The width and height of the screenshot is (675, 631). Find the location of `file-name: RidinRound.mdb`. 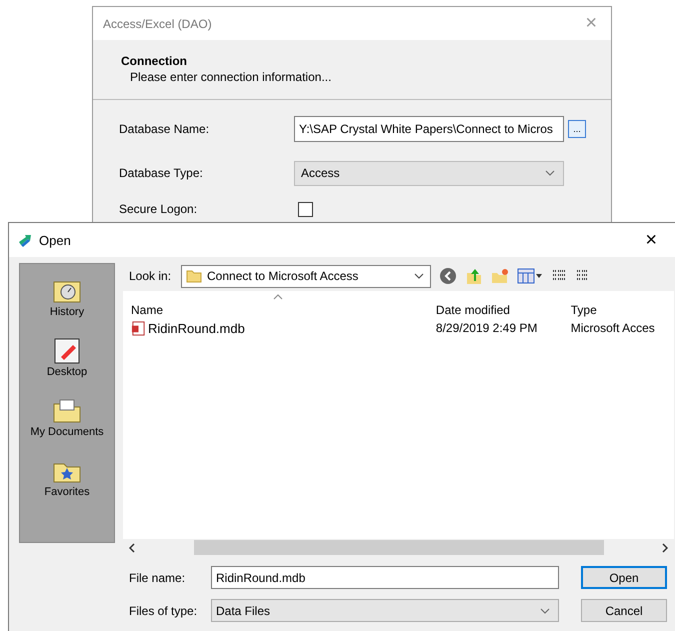

file-name: RidinRound.mdb is located at coordinates (196, 328).